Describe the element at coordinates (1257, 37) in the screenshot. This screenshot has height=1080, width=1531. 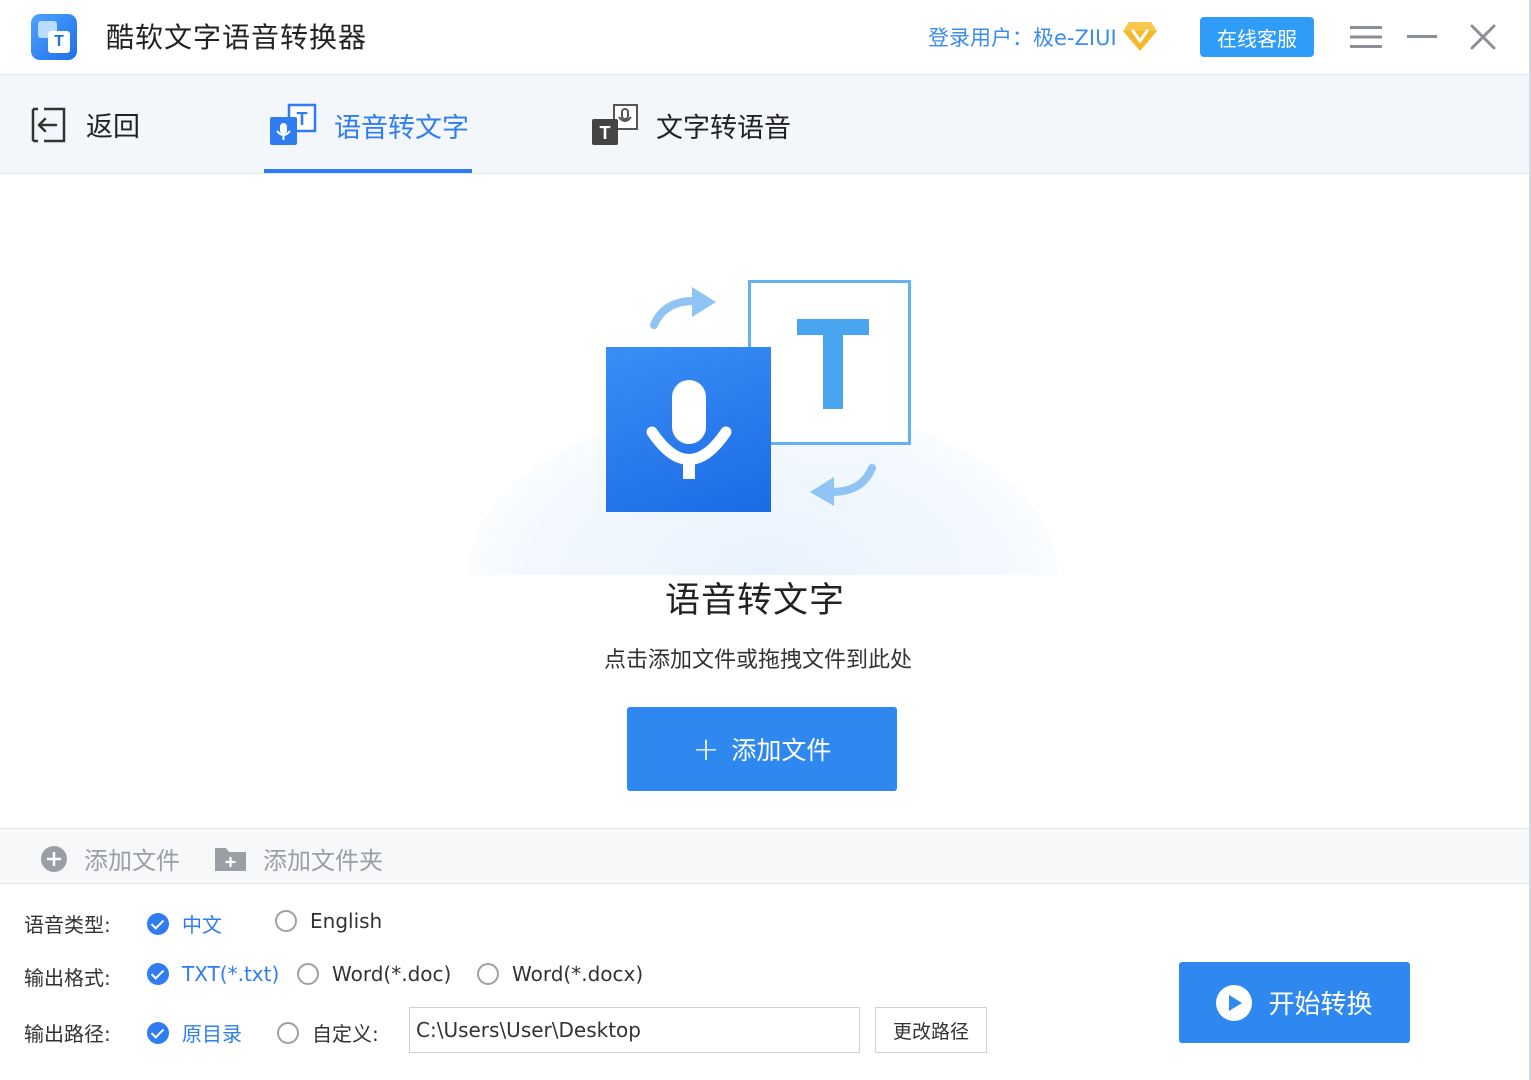
I see `online-service-button: 在线客服` at that location.